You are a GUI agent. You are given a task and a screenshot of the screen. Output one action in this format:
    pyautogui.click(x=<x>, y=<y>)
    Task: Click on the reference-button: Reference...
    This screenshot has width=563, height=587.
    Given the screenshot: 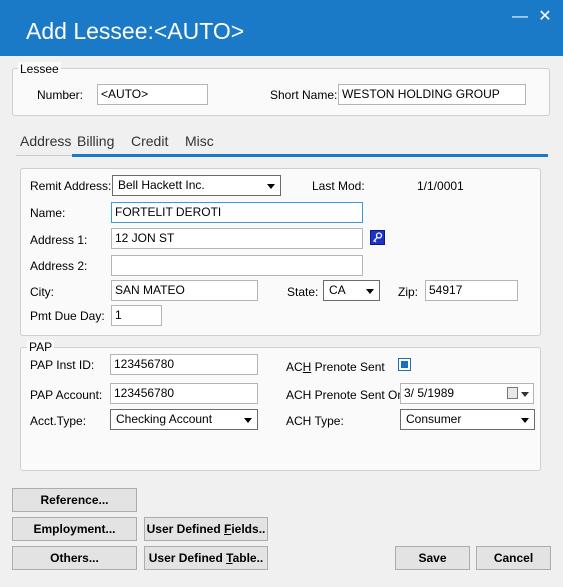 What is the action you would take?
    pyautogui.click(x=74, y=500)
    